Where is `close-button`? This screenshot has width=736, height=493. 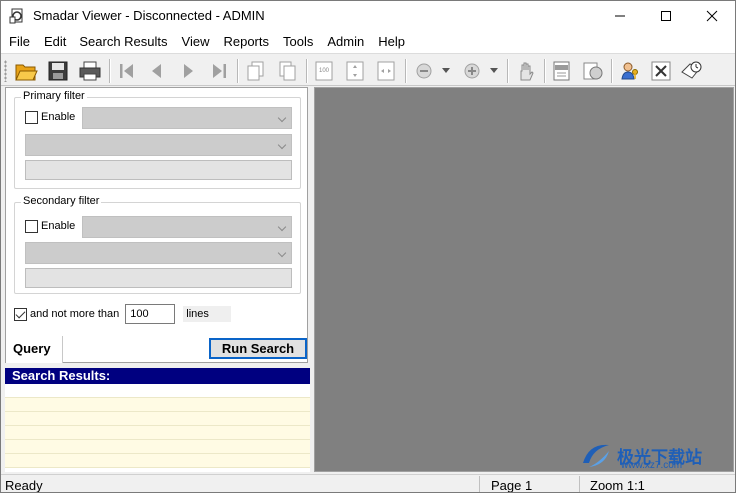
close-button is located at coordinates (712, 16).